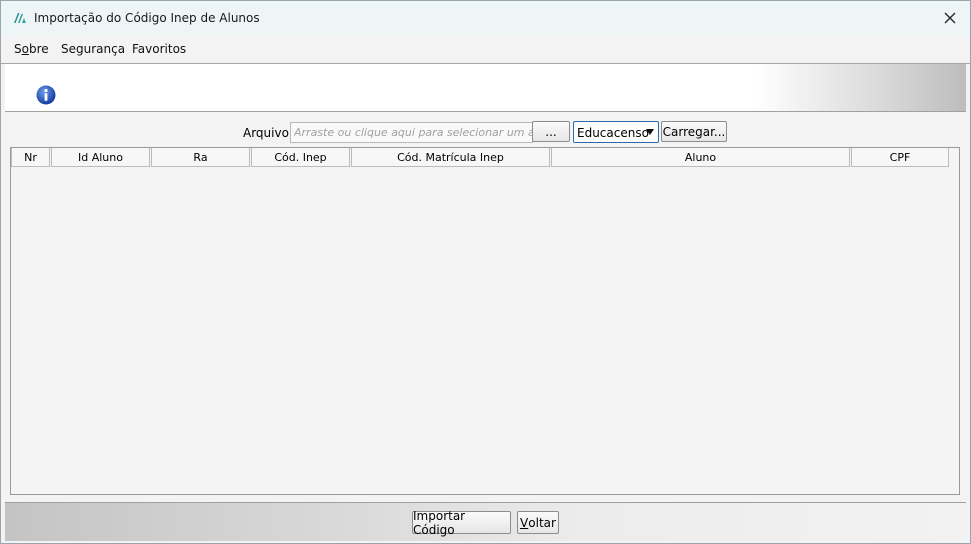 The width and height of the screenshot is (971, 544). What do you see at coordinates (93, 49) in the screenshot?
I see `menu-seguranca: Segurança` at bounding box center [93, 49].